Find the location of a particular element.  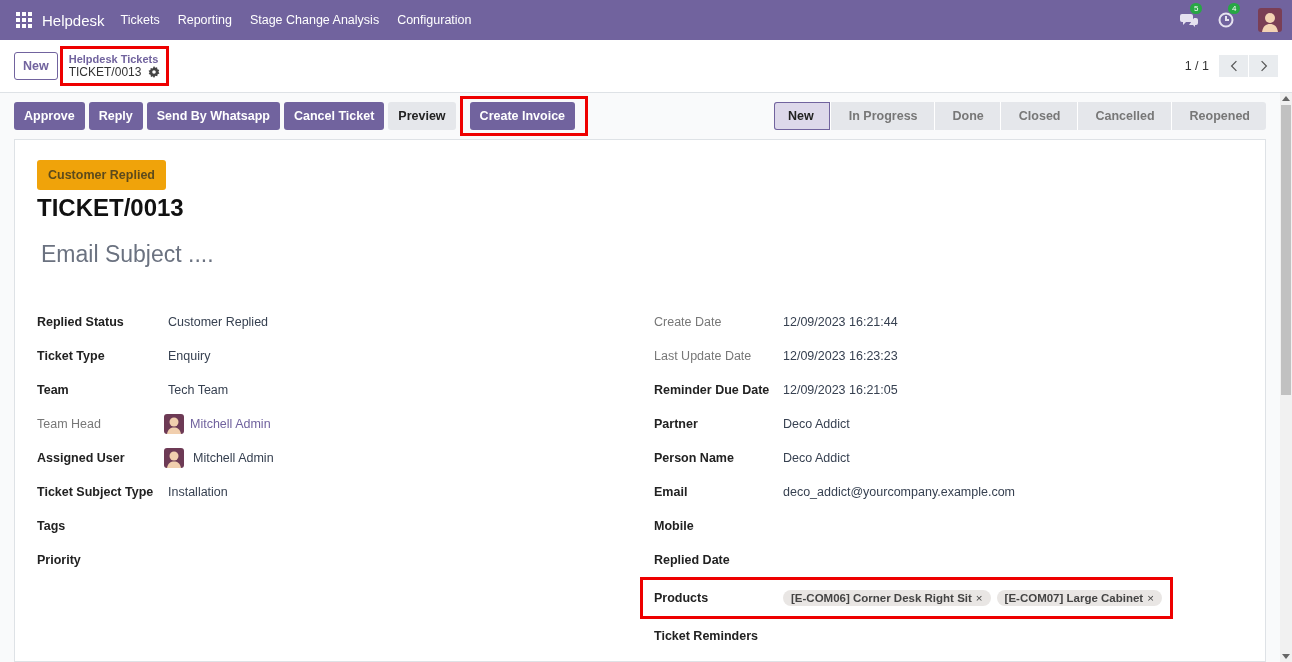

action-button: Cancel Ticket is located at coordinates (334, 116).